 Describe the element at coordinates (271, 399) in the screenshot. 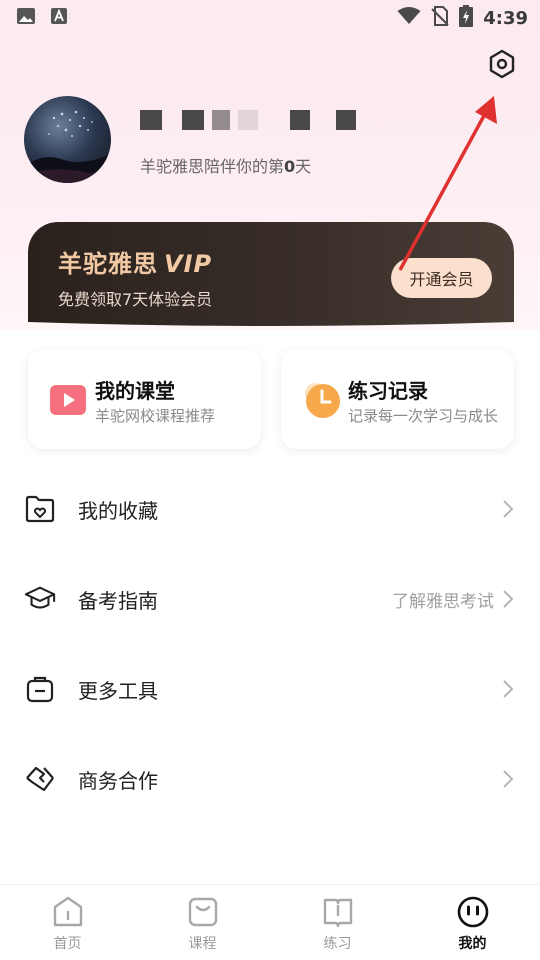

I see `feature-cards: 我的课堂 羊驼网校课程推荐 练习记录 记录每一次学习与成长` at that location.